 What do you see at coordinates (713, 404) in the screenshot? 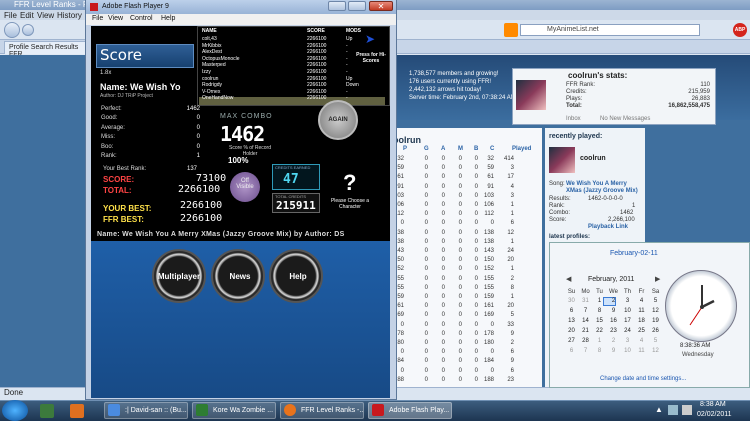
I see `clock-time: 8:38 AM` at bounding box center [713, 404].